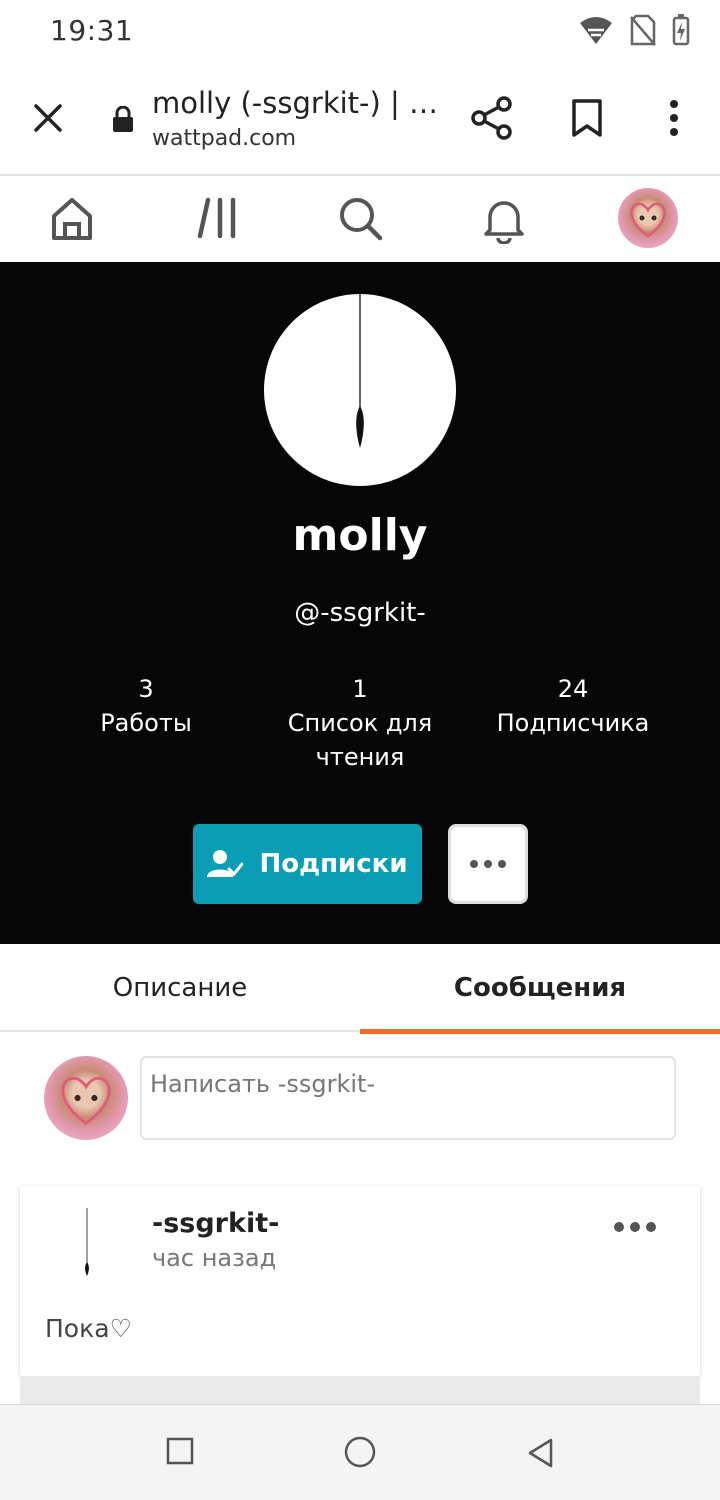  What do you see at coordinates (48, 118) in the screenshot?
I see `close-icon` at bounding box center [48, 118].